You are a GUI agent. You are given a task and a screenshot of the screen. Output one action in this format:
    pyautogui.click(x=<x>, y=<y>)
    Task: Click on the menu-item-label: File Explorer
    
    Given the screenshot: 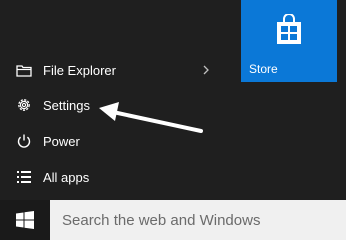 What is the action you would take?
    pyautogui.click(x=79, y=70)
    